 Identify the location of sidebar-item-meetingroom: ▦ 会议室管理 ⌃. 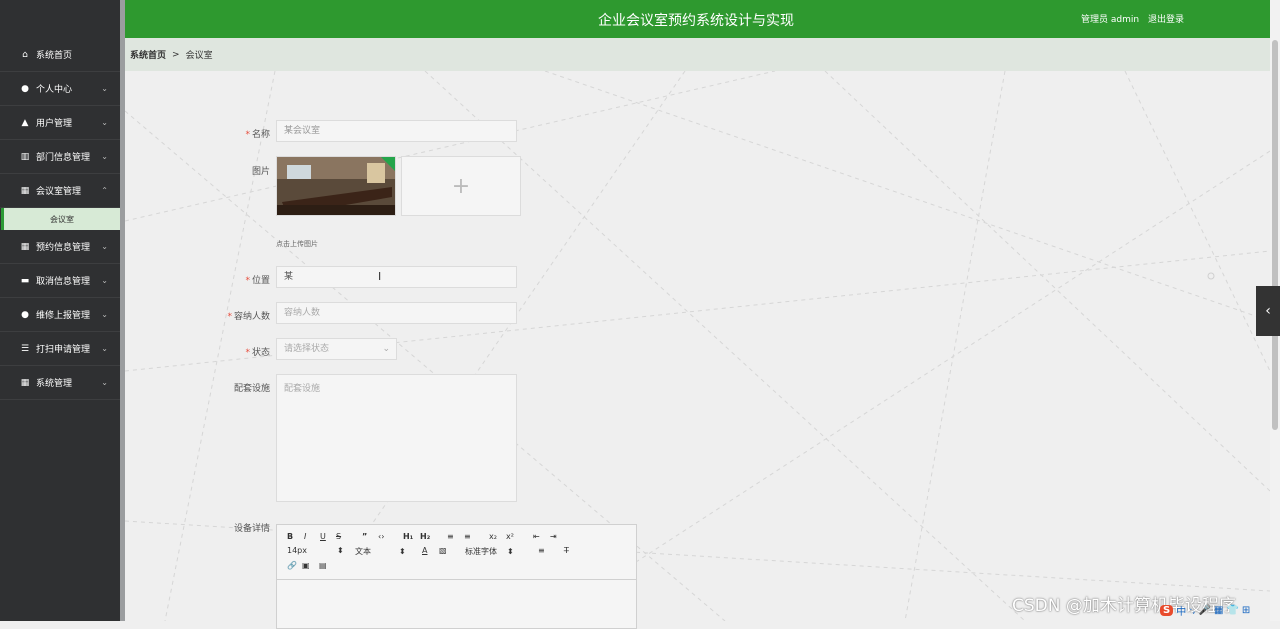
(60, 191).